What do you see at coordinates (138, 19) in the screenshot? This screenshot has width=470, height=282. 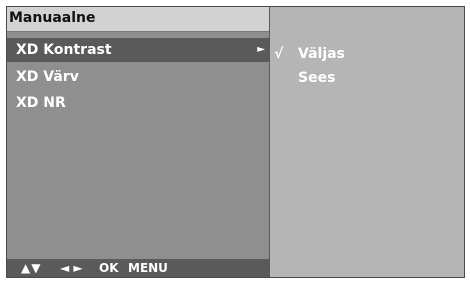 I see `title-bar: Manuaalne` at bounding box center [138, 19].